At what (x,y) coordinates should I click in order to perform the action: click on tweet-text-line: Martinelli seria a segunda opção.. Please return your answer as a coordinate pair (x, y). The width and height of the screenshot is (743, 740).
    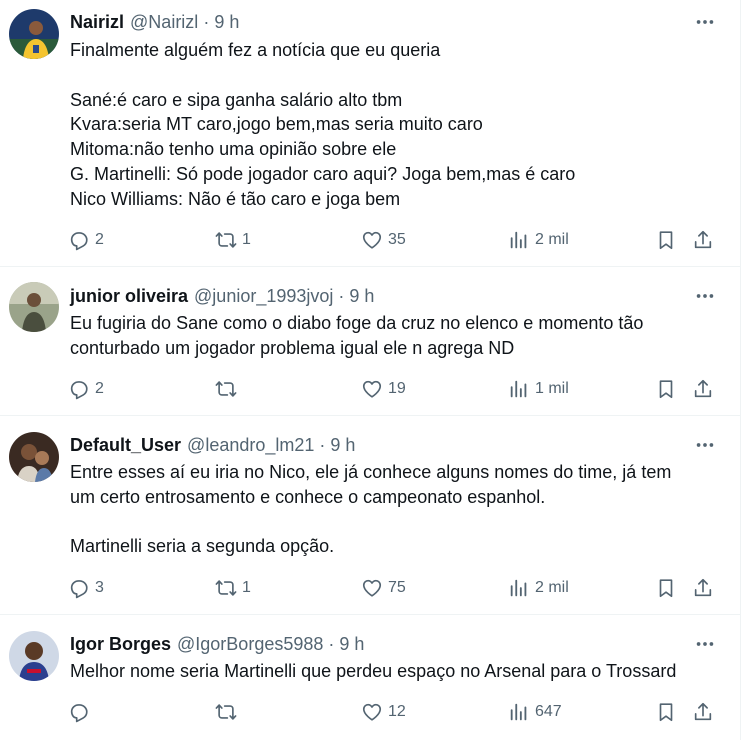
    Looking at the image, I should click on (202, 546).